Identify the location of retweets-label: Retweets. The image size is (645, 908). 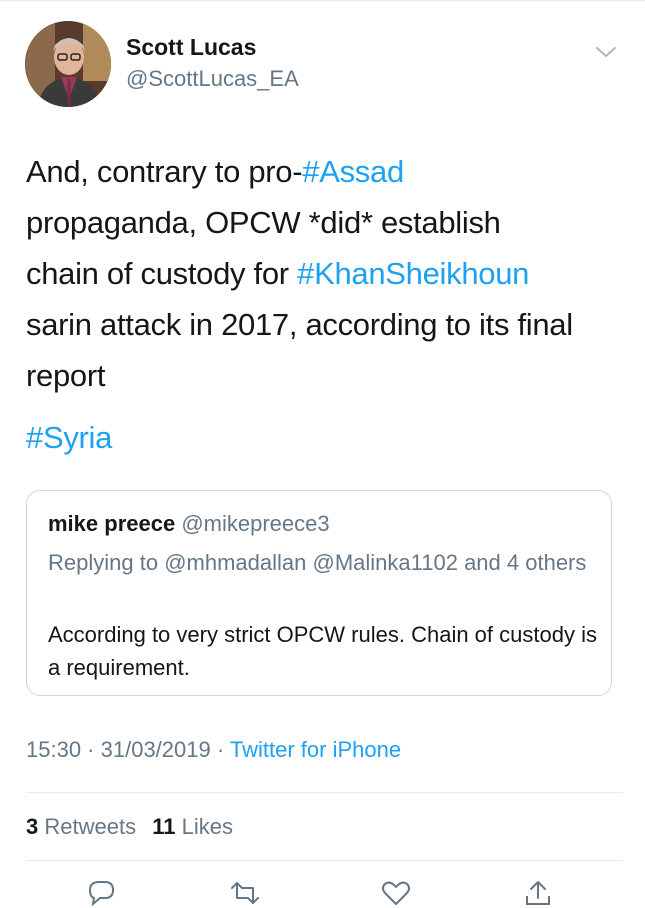
(90, 826).